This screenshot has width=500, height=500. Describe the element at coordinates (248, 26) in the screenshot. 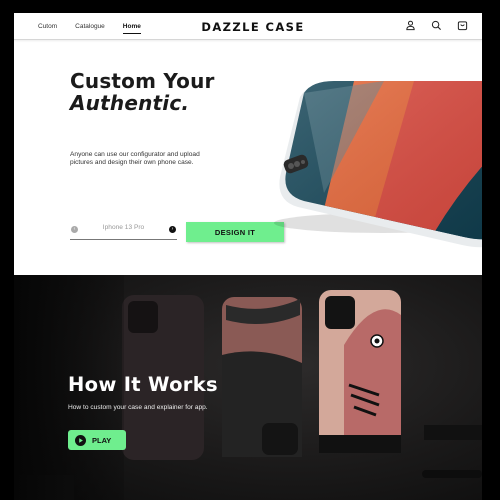

I see `site-header: Cutom Catalogue Home DAZZLE CASE` at that location.